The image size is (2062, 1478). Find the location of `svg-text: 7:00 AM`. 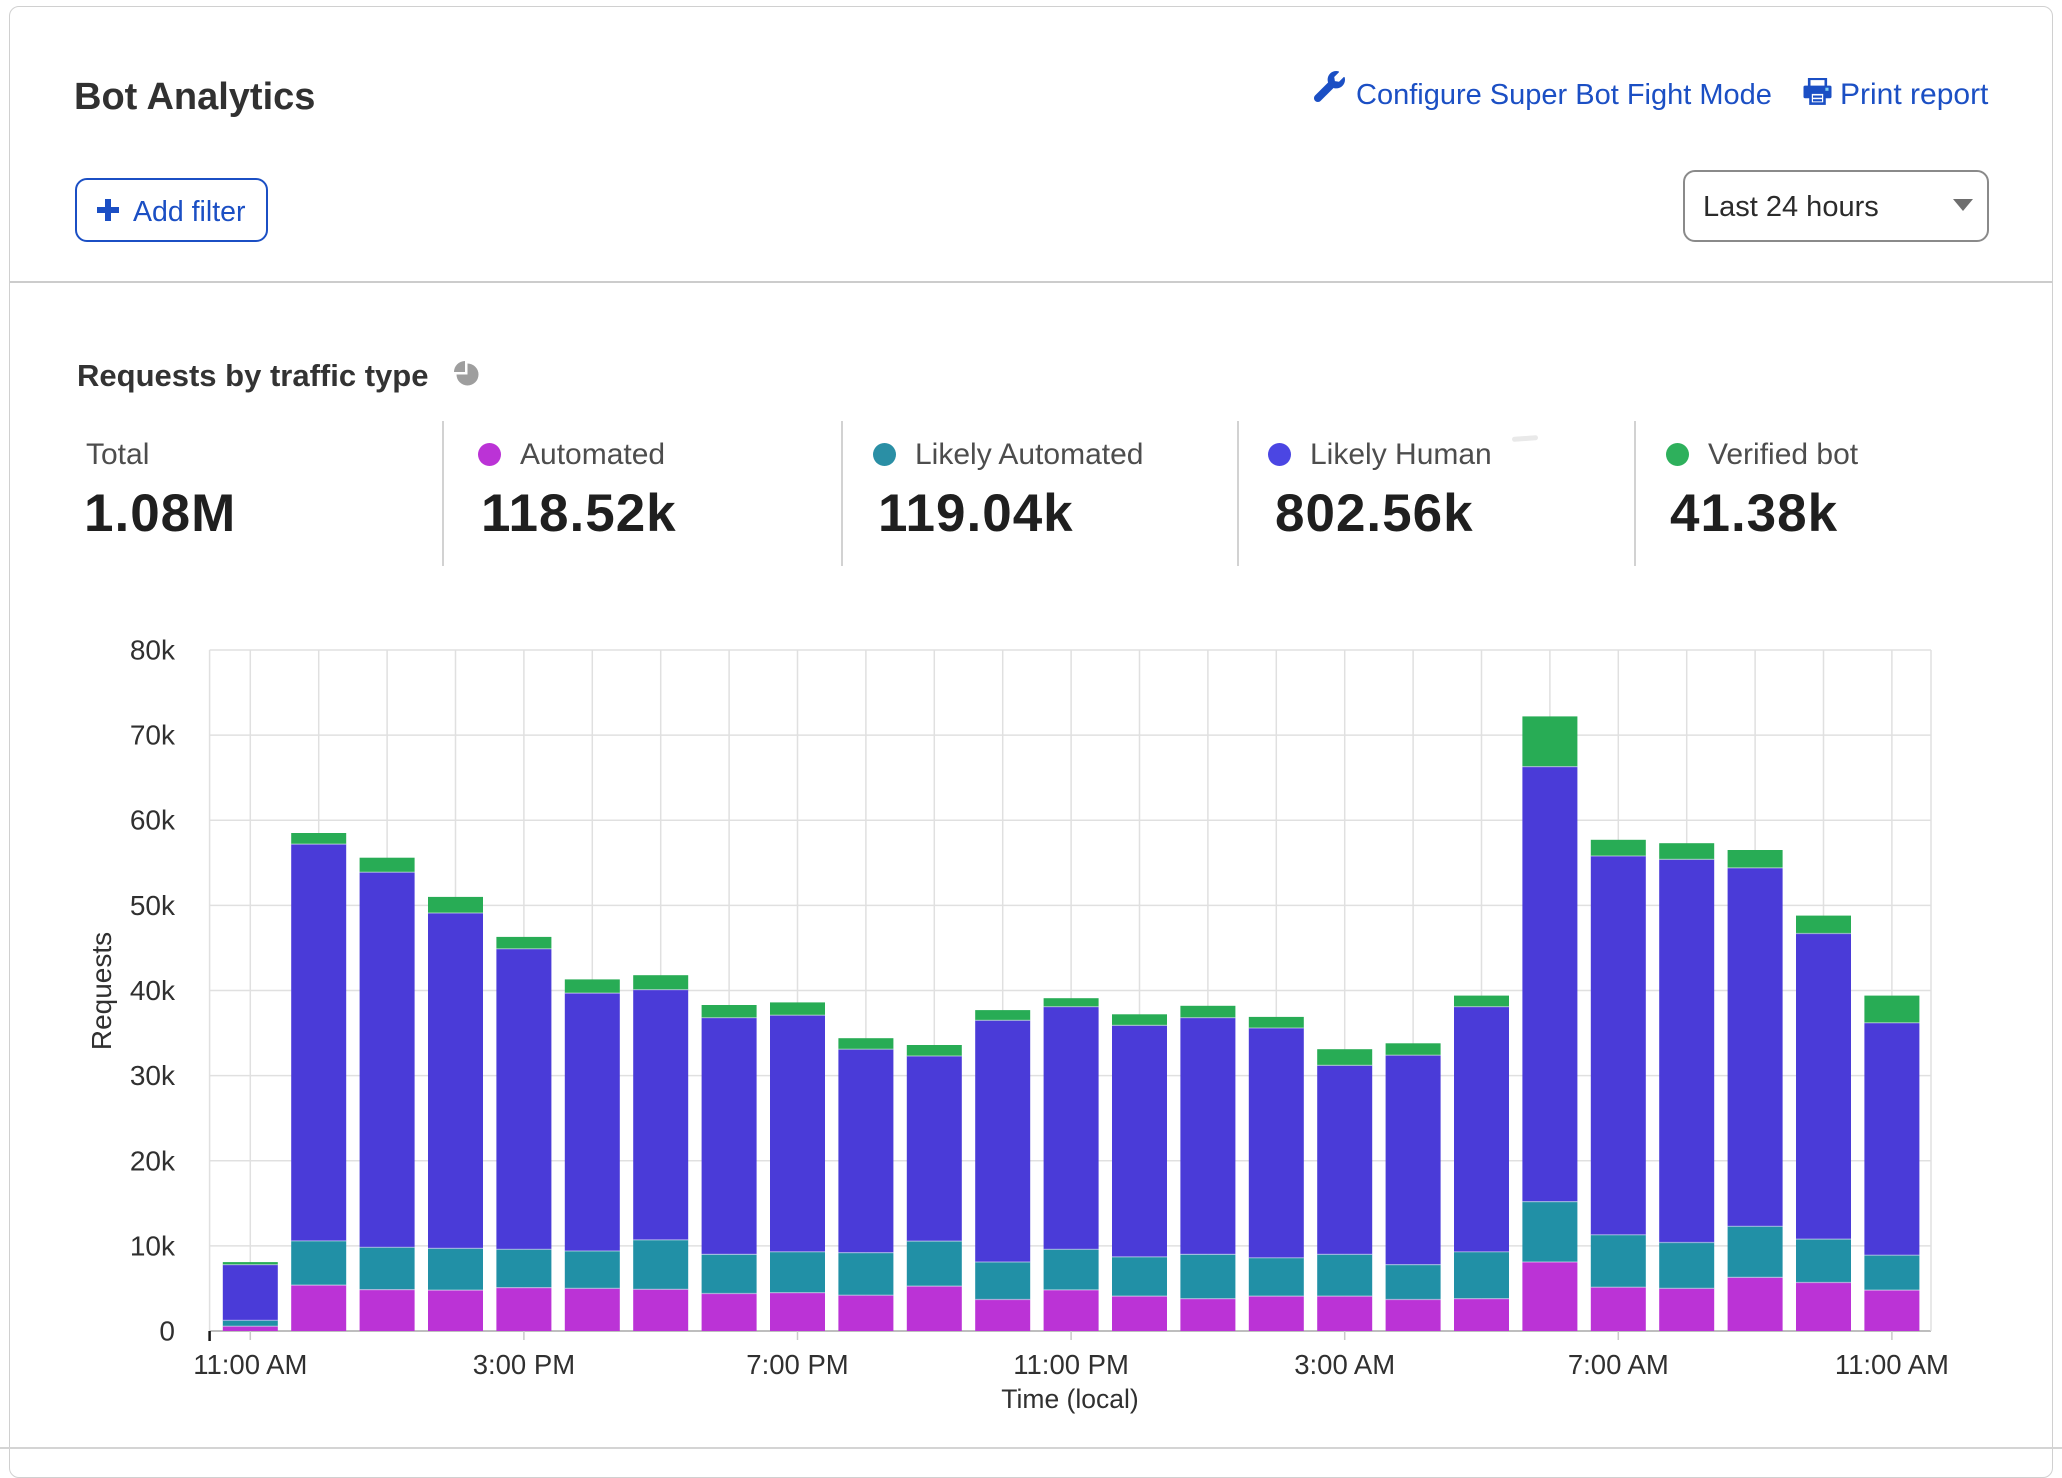

svg-text: 7:00 AM is located at coordinates (1618, 1364).